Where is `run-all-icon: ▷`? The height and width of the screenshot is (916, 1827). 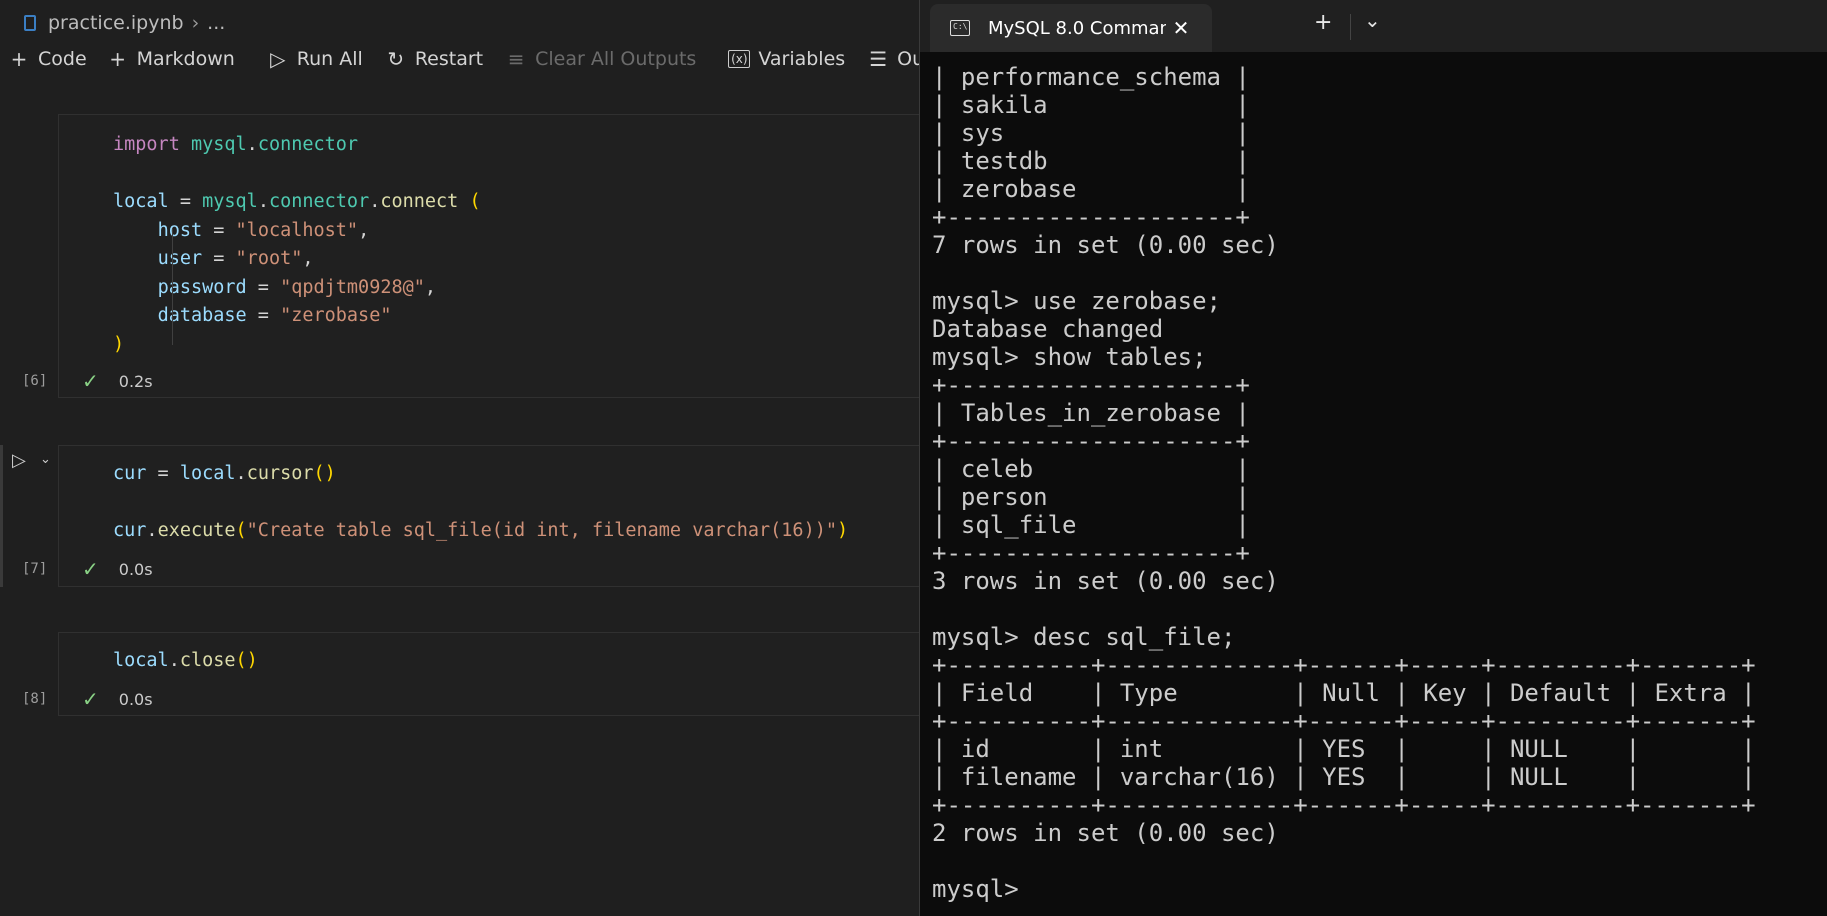
run-all-icon: ▷ is located at coordinates (278, 59).